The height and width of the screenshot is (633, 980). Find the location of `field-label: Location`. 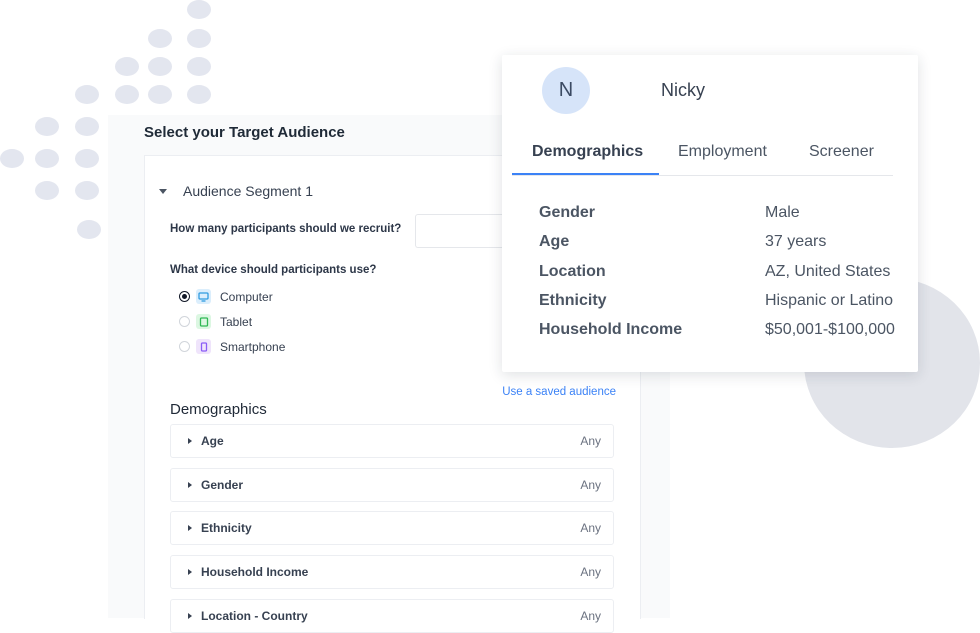

field-label: Location is located at coordinates (572, 271).